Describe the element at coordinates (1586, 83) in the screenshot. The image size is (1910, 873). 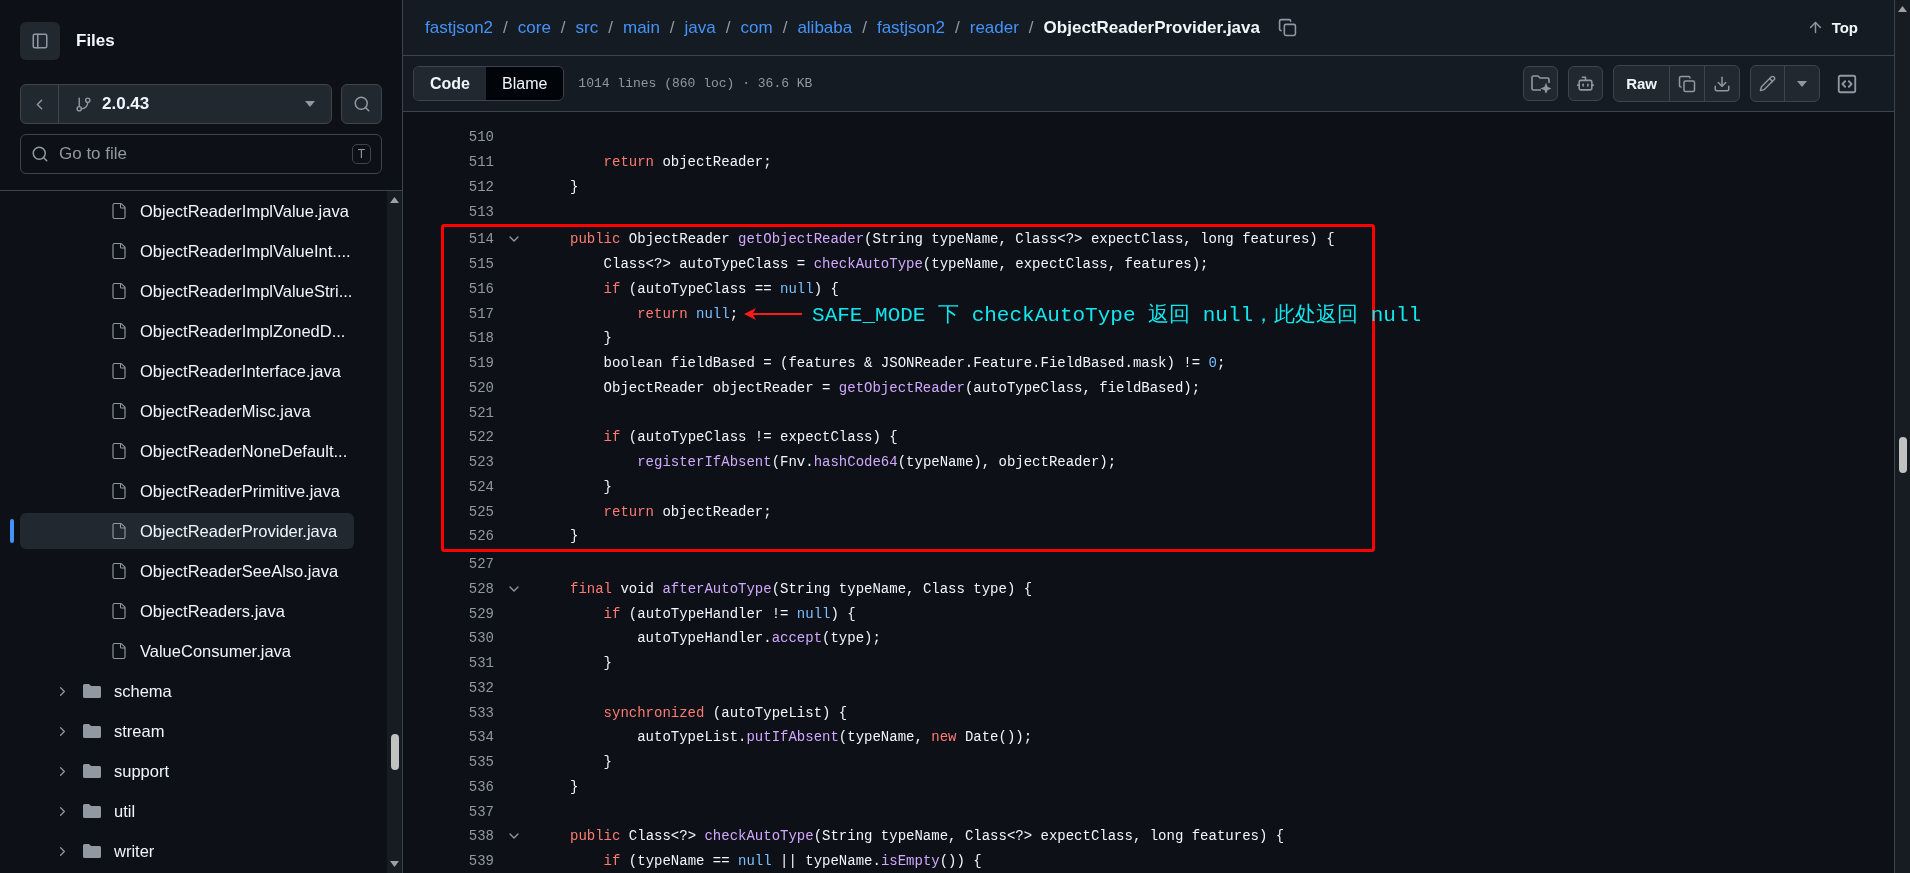
I see `bot-button` at that location.